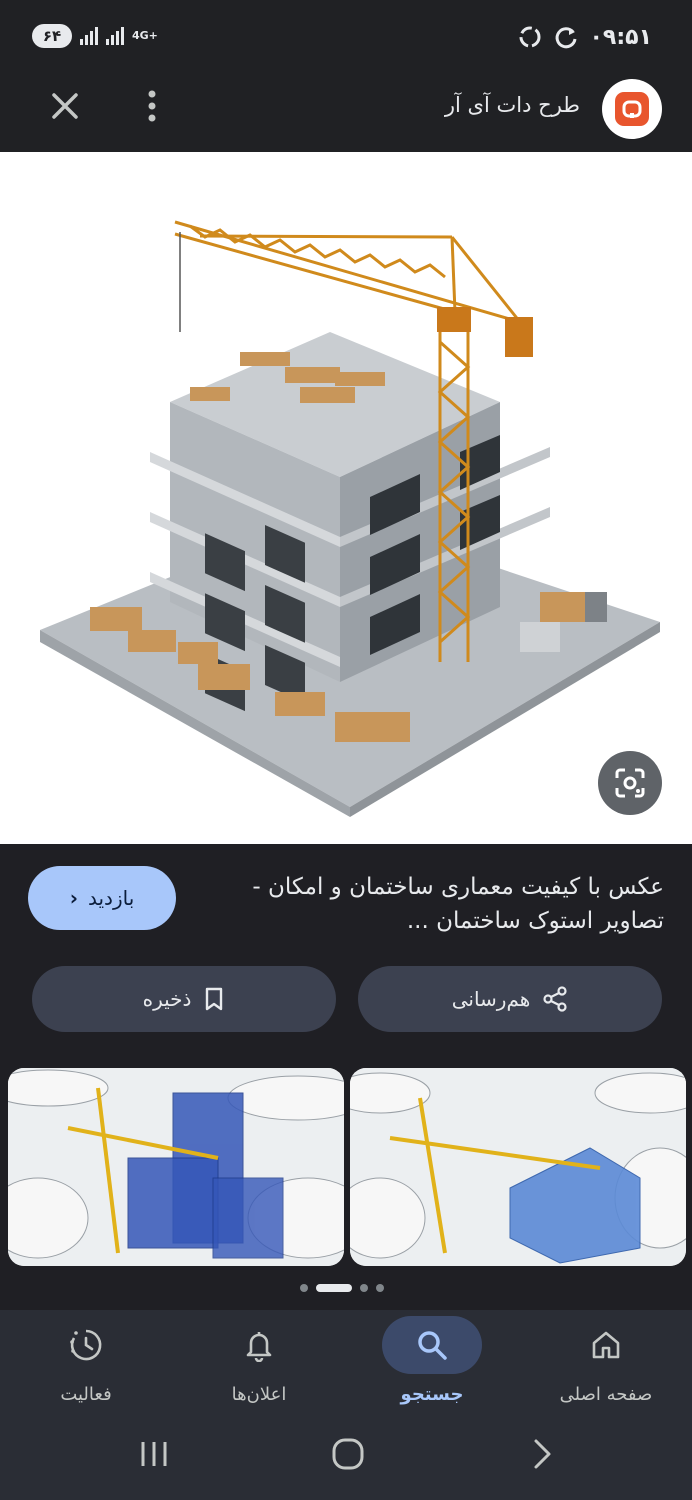 The width and height of the screenshot is (692, 1500). Describe the element at coordinates (214, 999) in the screenshot. I see `bookmark-icon` at that location.